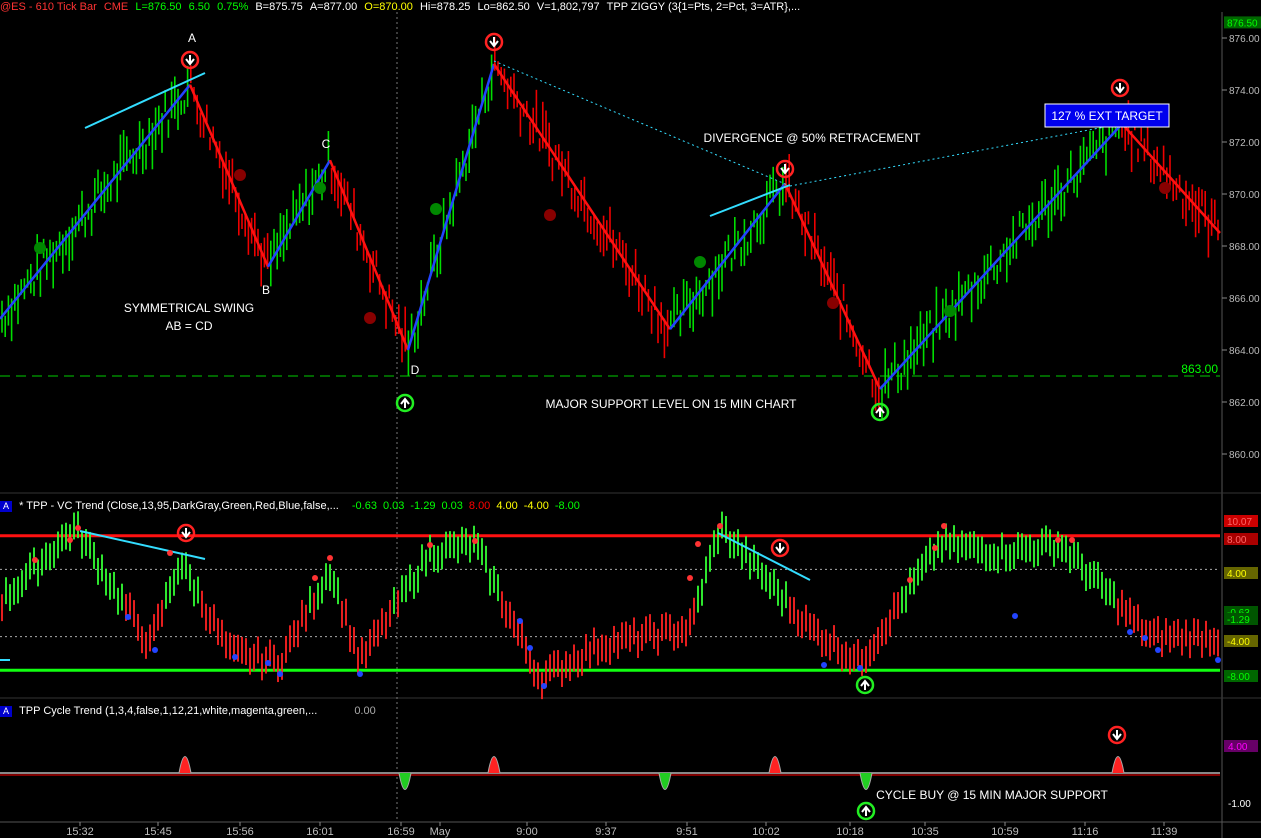 The image size is (1261, 838). I want to click on ind1-axis-tag-label: 4.00, so click(1237, 574).